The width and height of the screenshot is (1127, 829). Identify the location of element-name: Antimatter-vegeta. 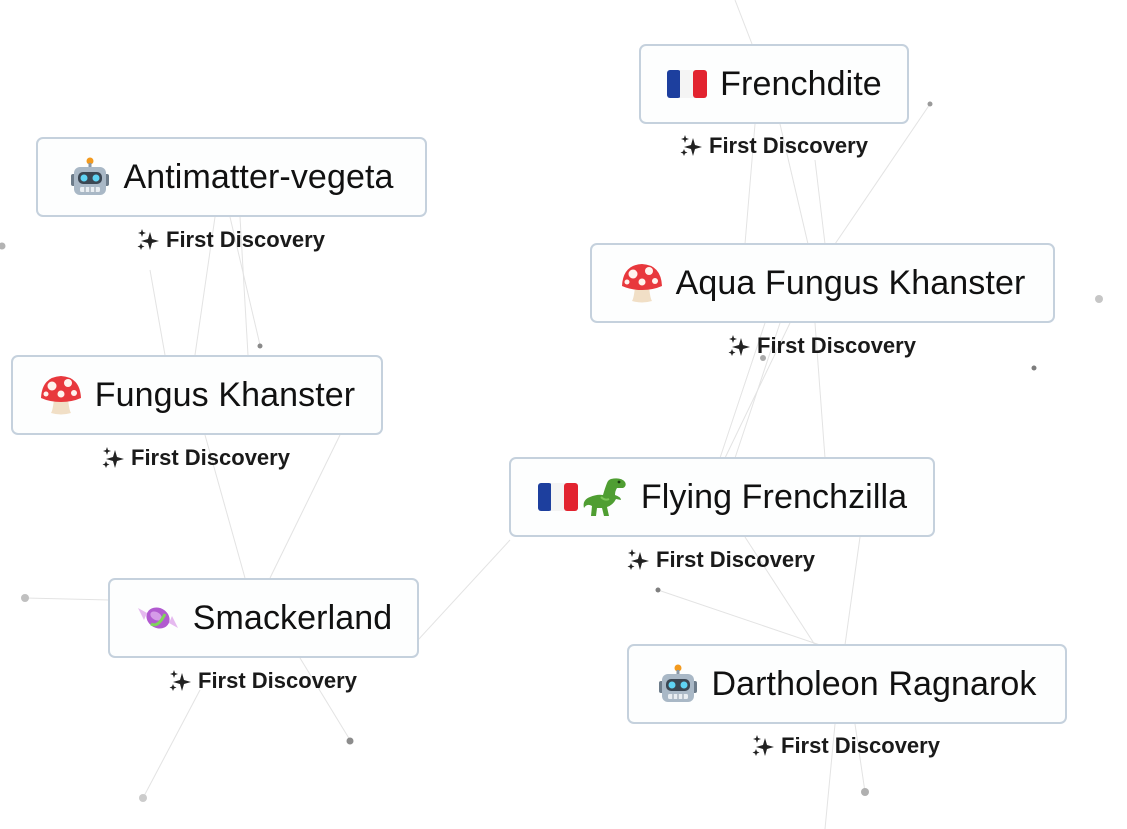
(258, 176).